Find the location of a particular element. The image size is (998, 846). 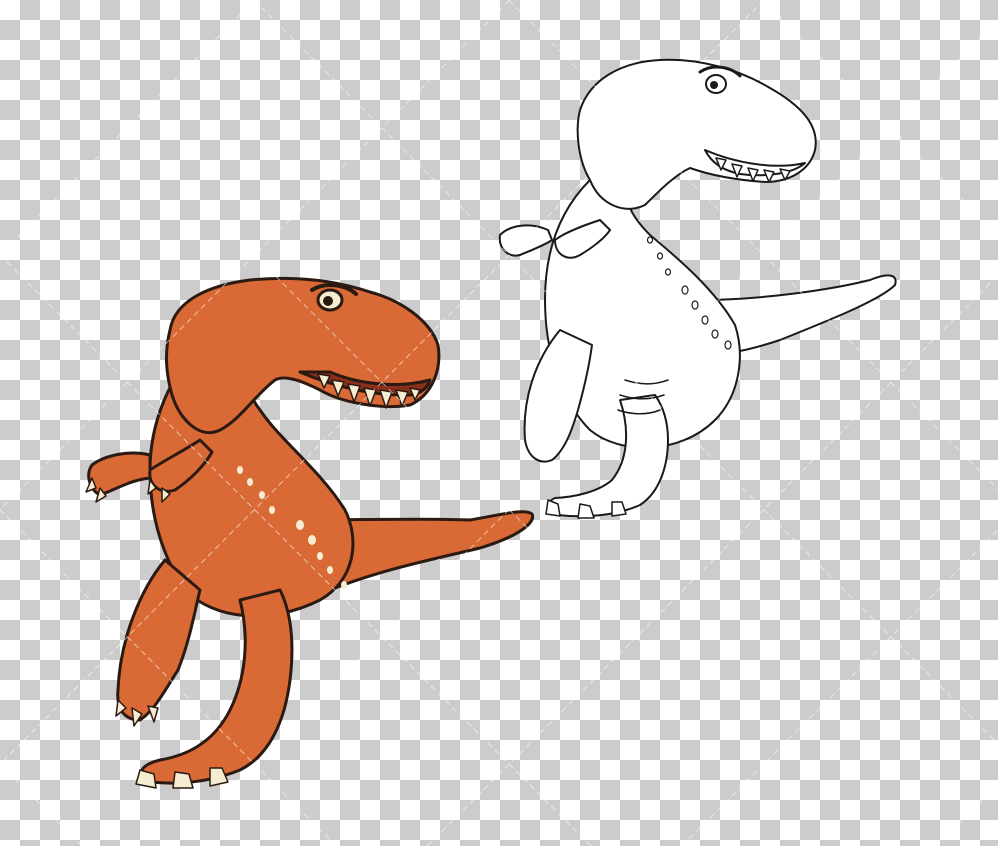

line-leg-back is located at coordinates (558, 396).